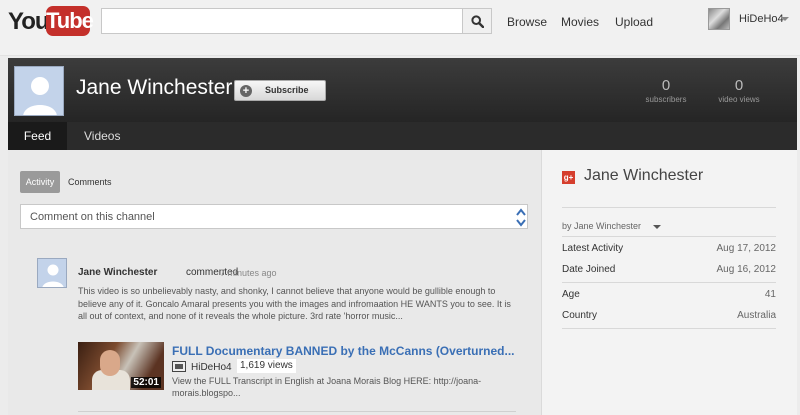 Image resolution: width=800 pixels, height=415 pixels. I want to click on nav-upload: Upload, so click(634, 22).